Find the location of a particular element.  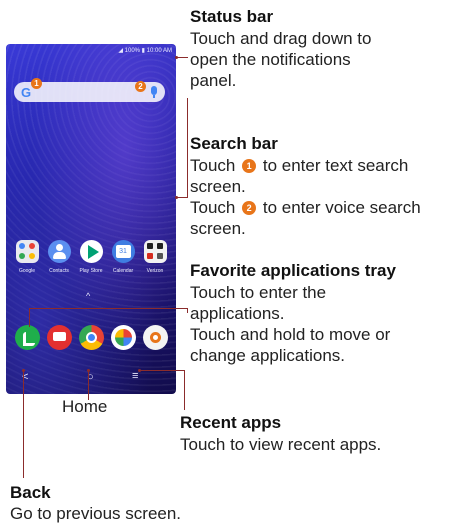

app-contacts: Contacts is located at coordinates (59, 257).